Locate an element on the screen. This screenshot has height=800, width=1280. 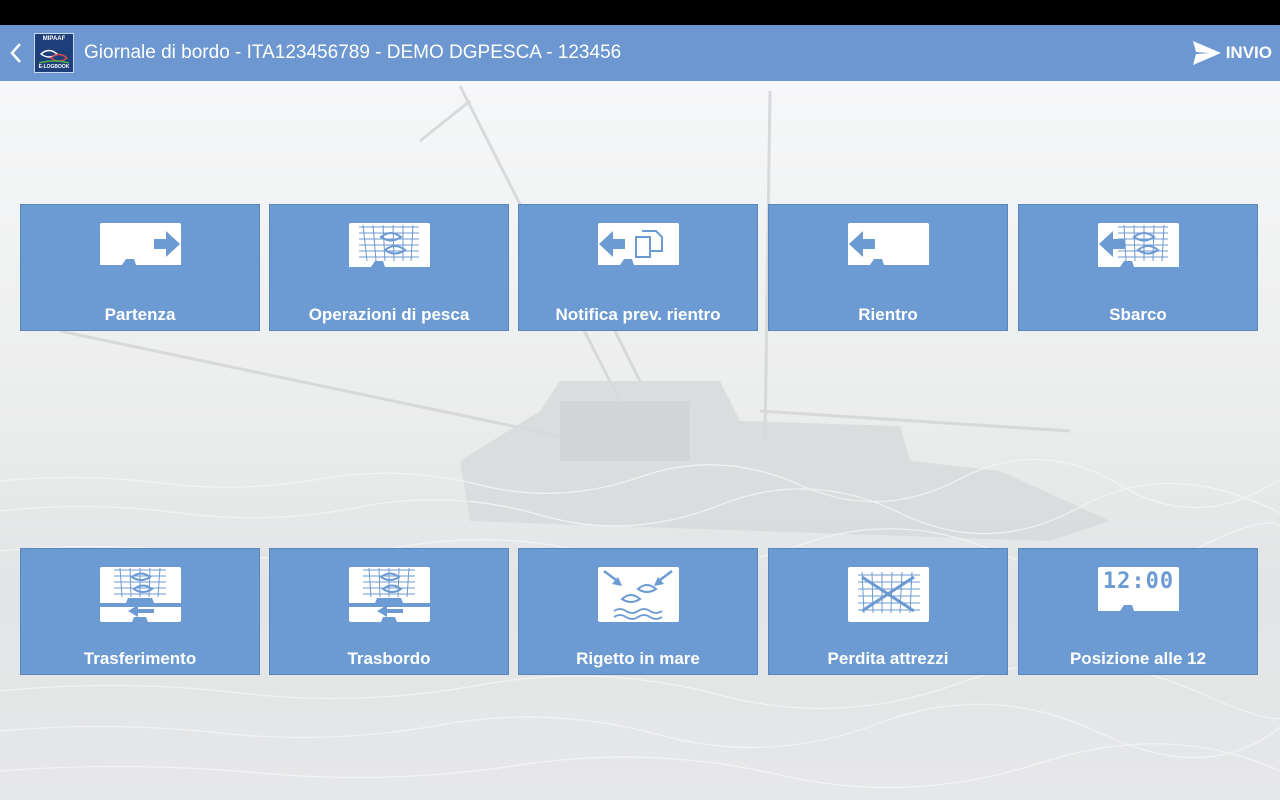
tile-posizione-alle-12: 12:00 Posizione alle 12 is located at coordinates (1138, 611).